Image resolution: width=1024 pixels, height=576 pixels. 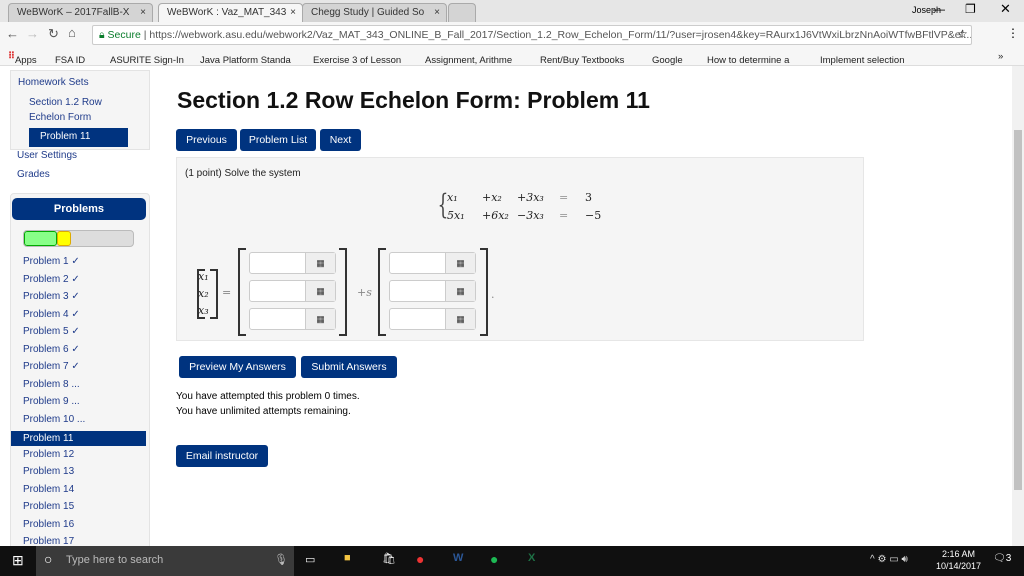 I want to click on equation-term: +6x₂, so click(x=495, y=215).